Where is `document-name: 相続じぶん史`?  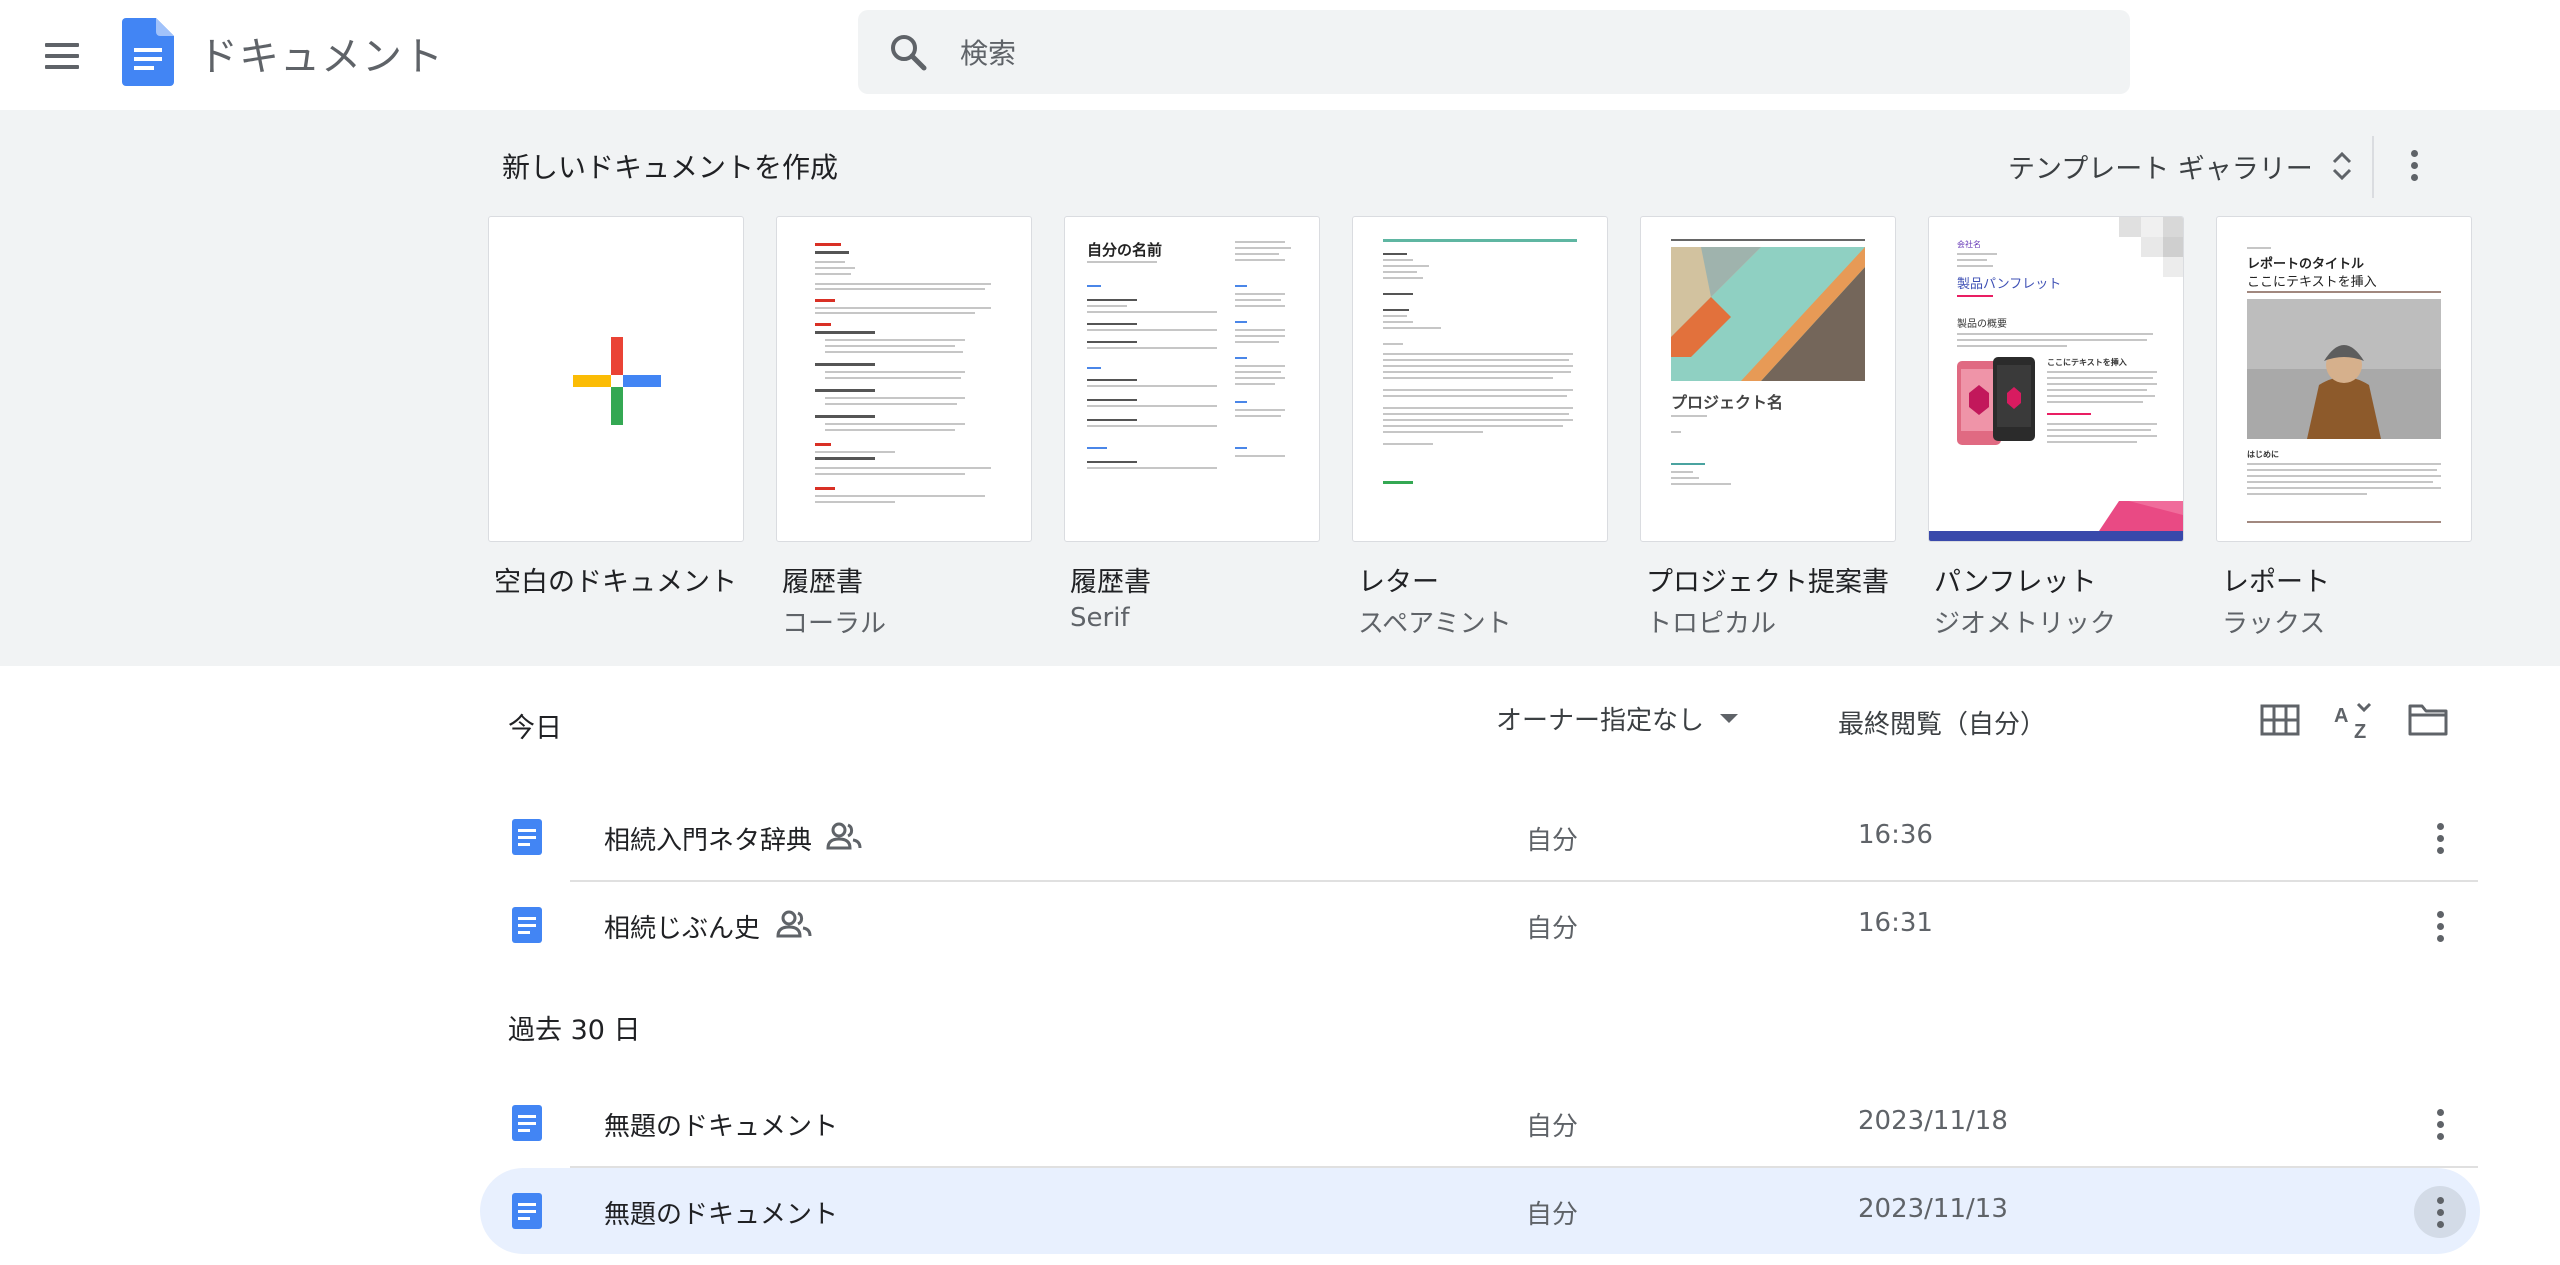
document-name: 相続じぶん史 is located at coordinates (682, 926).